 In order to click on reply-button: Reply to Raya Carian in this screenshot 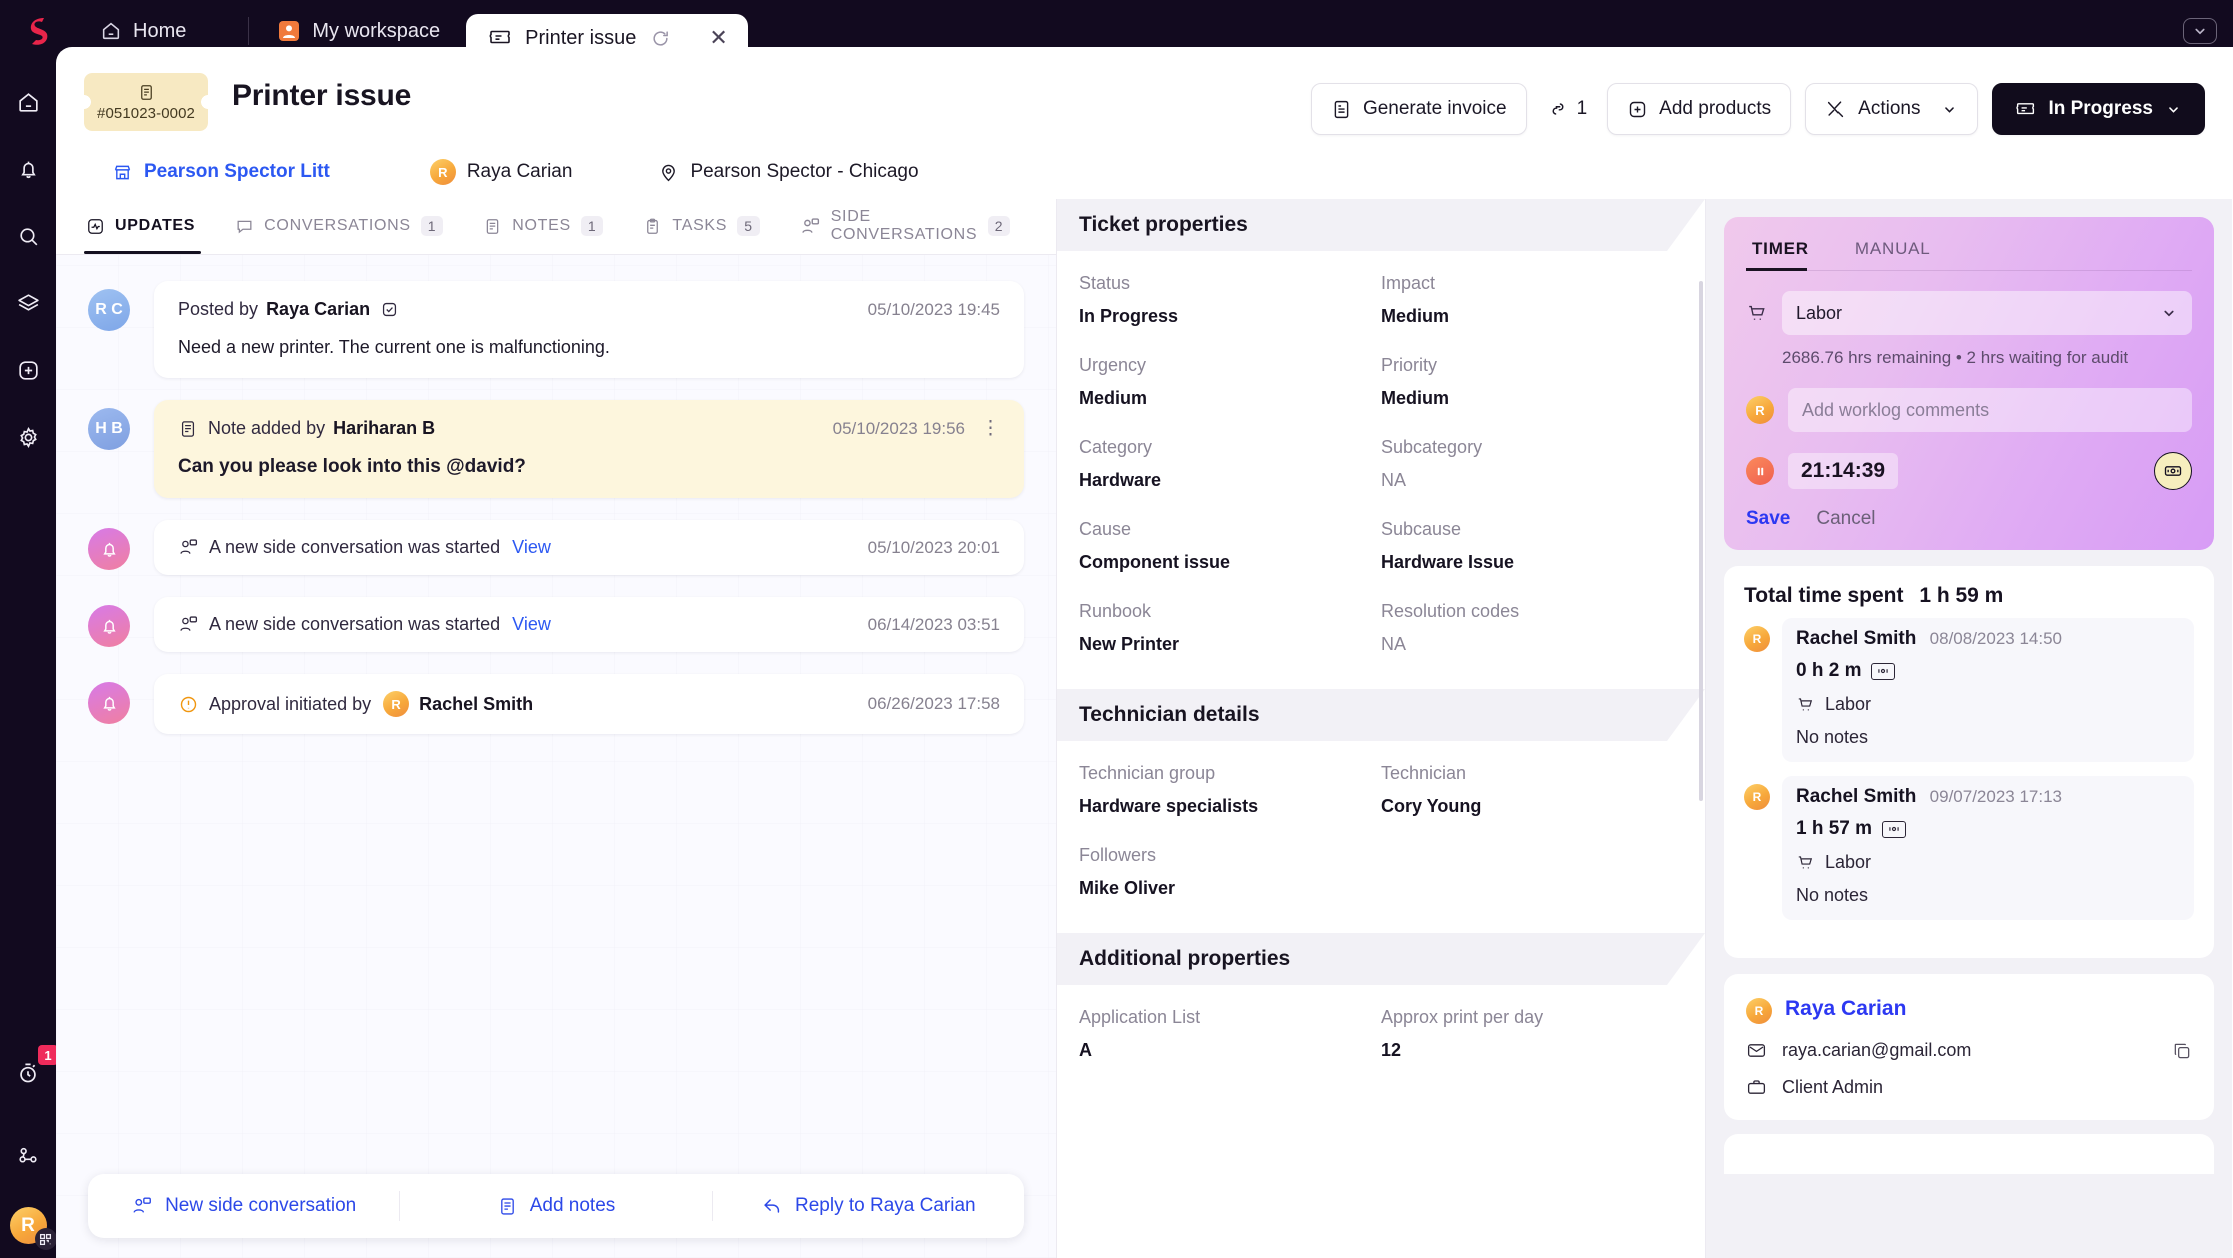, I will do `click(868, 1206)`.